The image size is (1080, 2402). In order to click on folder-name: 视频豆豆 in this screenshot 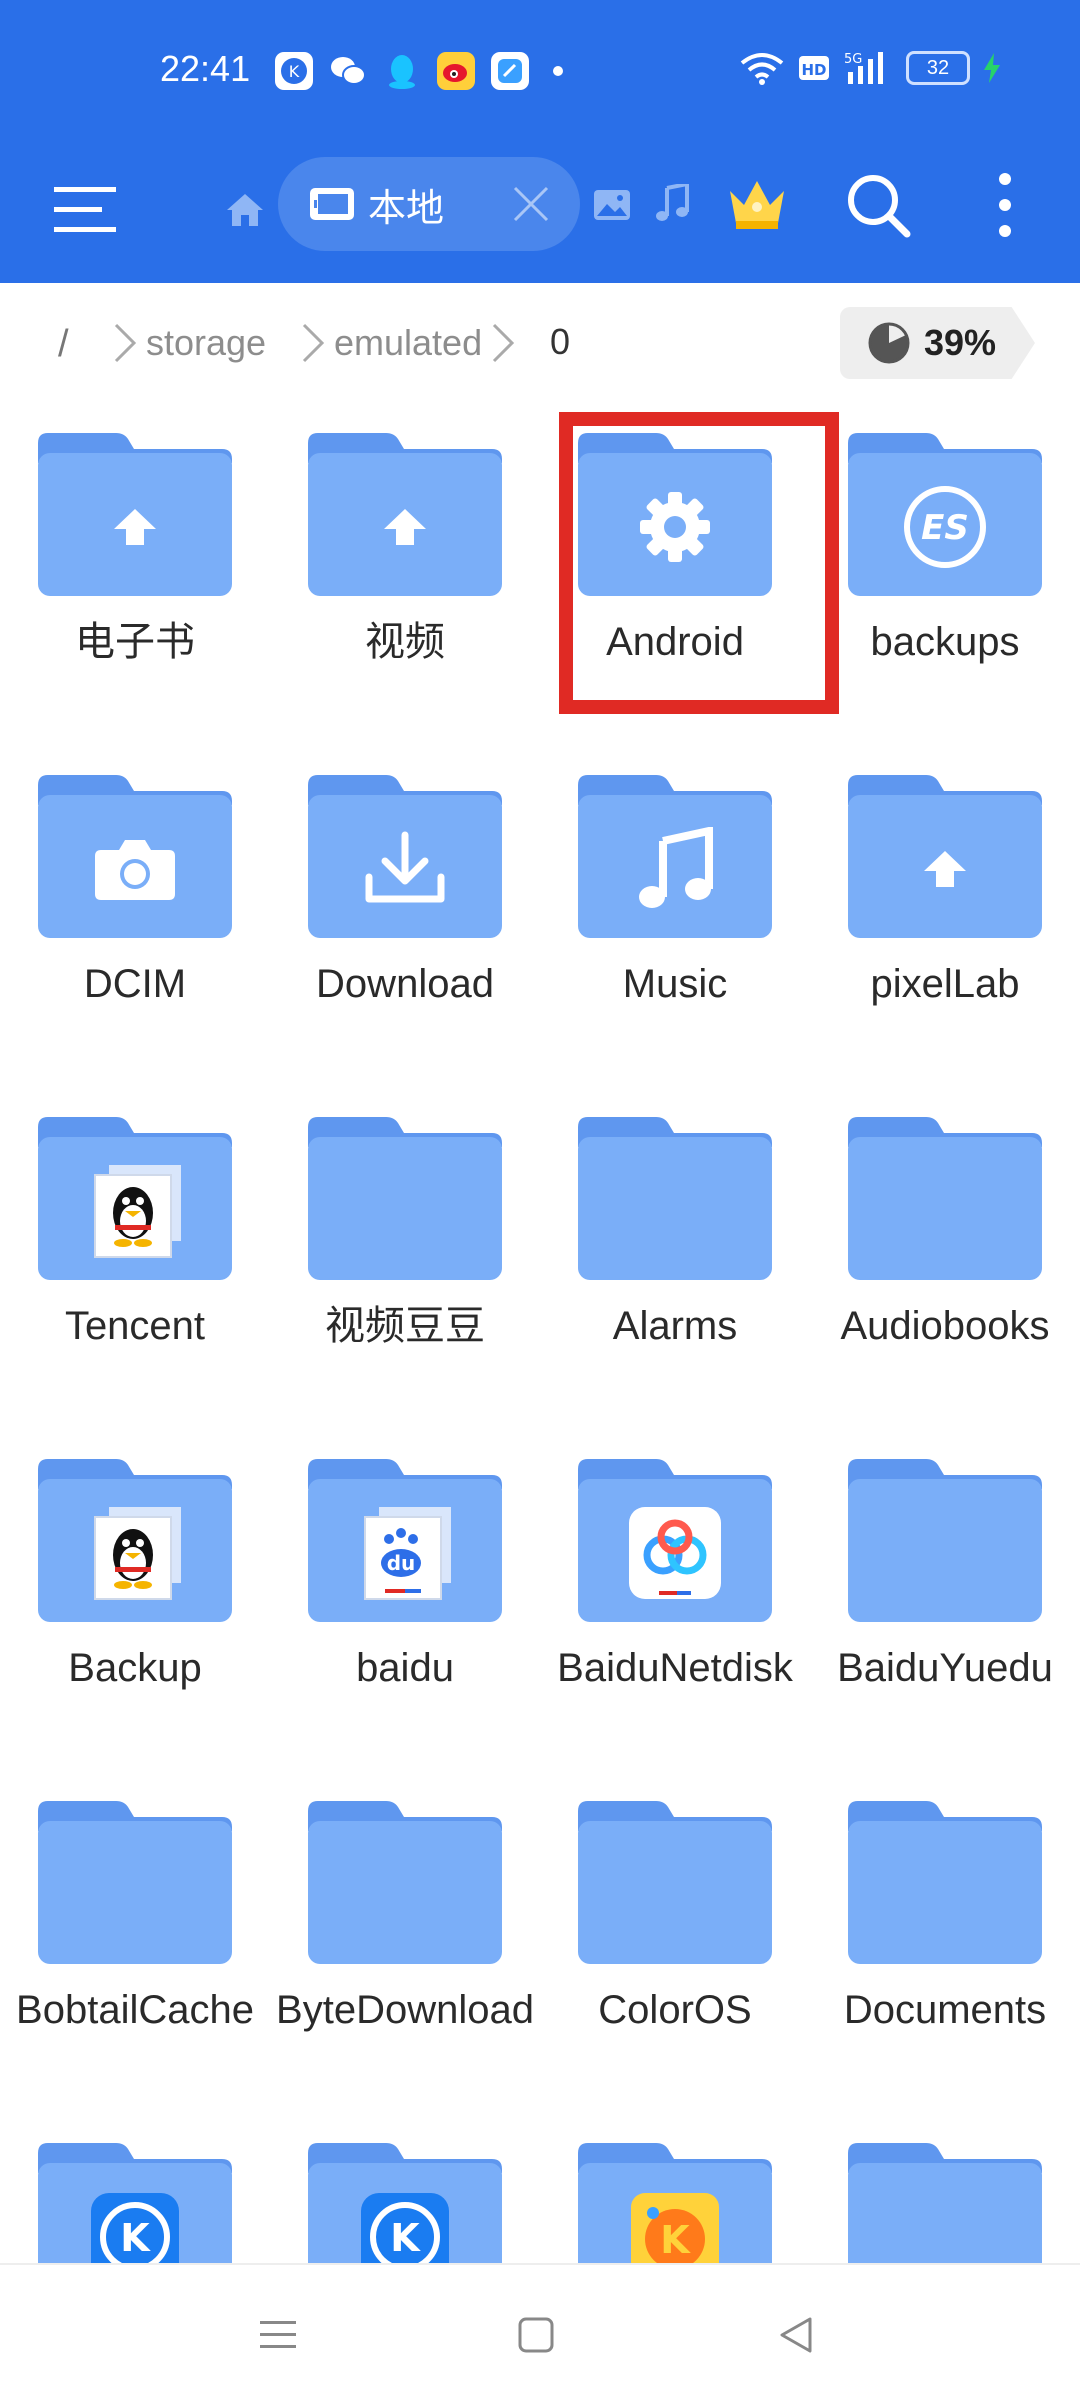, I will do `click(405, 1326)`.